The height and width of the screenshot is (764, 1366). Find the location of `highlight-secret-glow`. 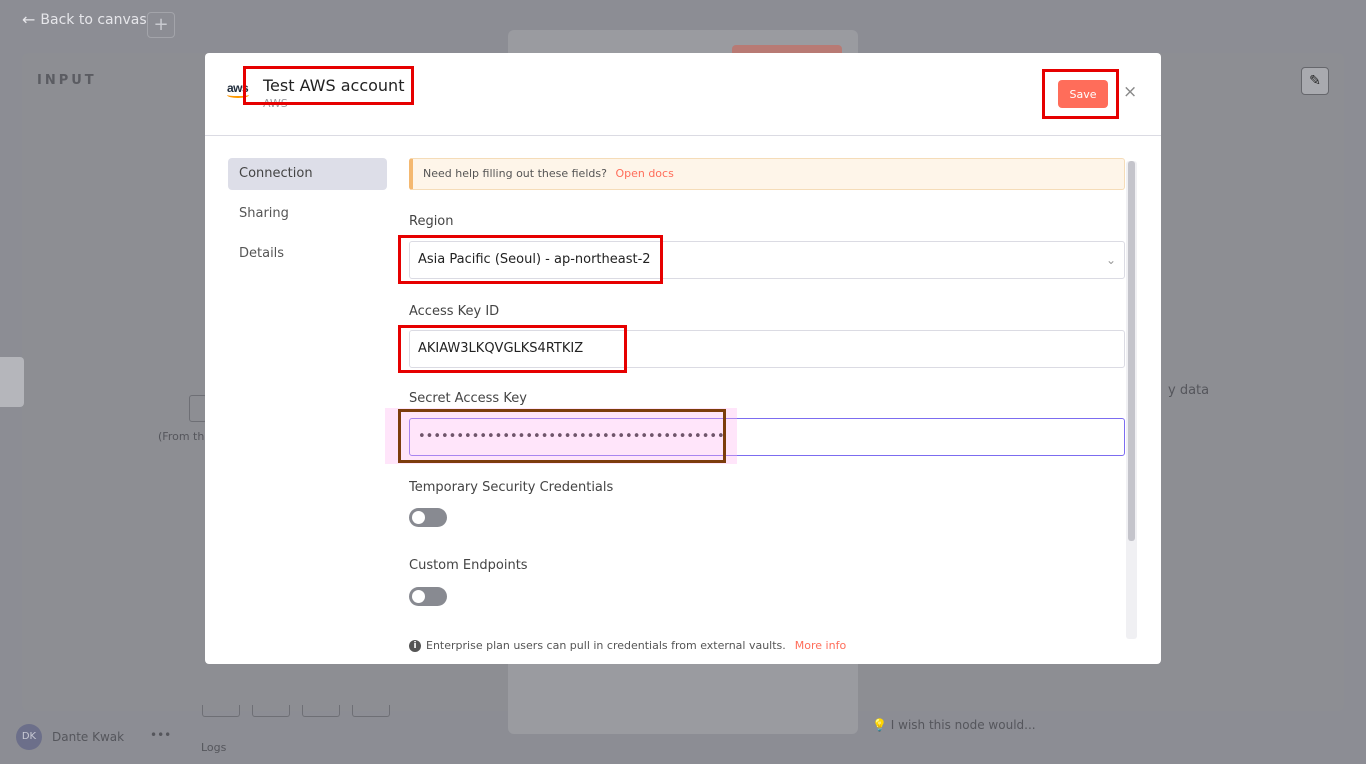

highlight-secret-glow is located at coordinates (561, 436).